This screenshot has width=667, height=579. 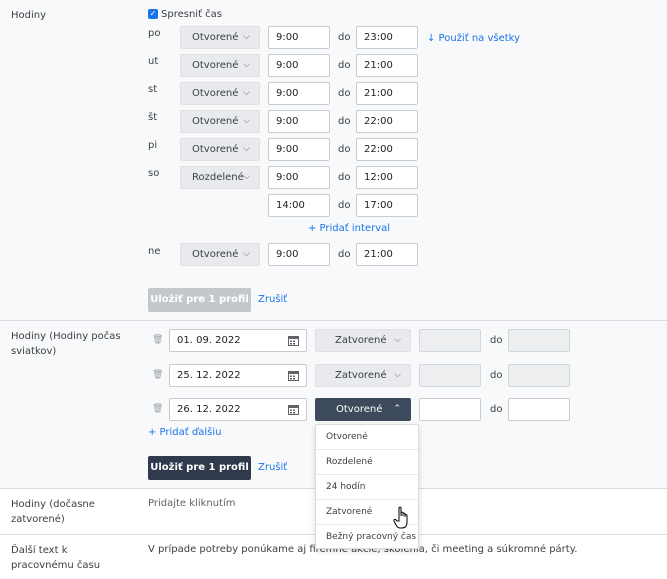 What do you see at coordinates (299, 93) in the screenshot?
I see `from-input-st: 9:00` at bounding box center [299, 93].